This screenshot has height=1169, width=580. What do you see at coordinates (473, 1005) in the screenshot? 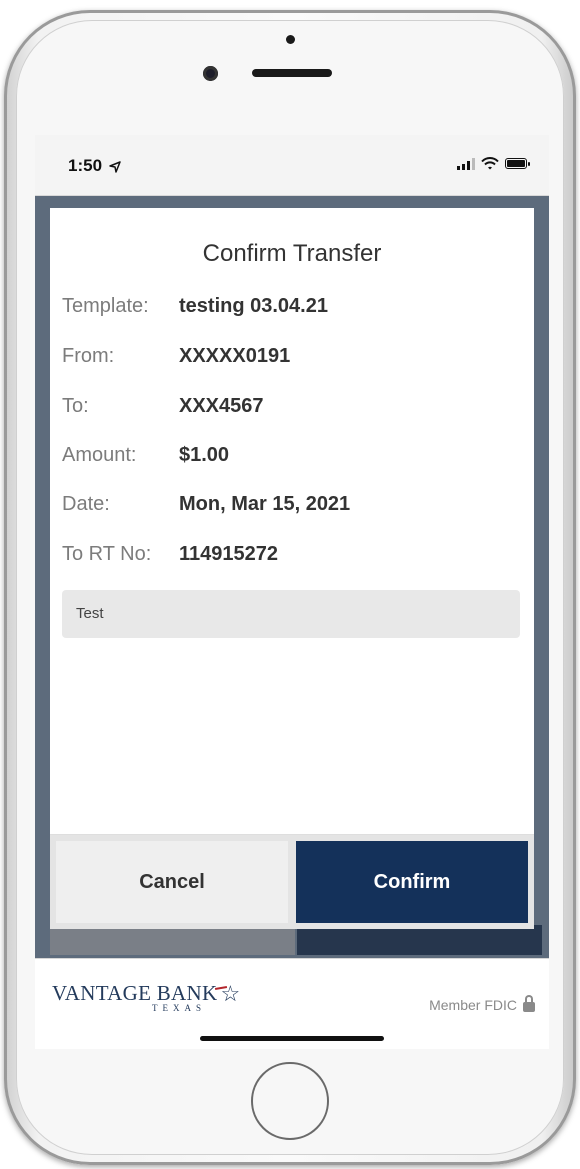
I see `fdic-text: Member FDIC` at bounding box center [473, 1005].